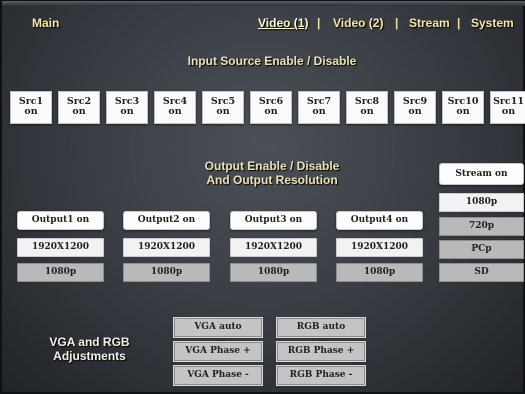 Image resolution: width=525 pixels, height=394 pixels. What do you see at coordinates (481, 272) in the screenshot?
I see `stream-option-sd: SD` at bounding box center [481, 272].